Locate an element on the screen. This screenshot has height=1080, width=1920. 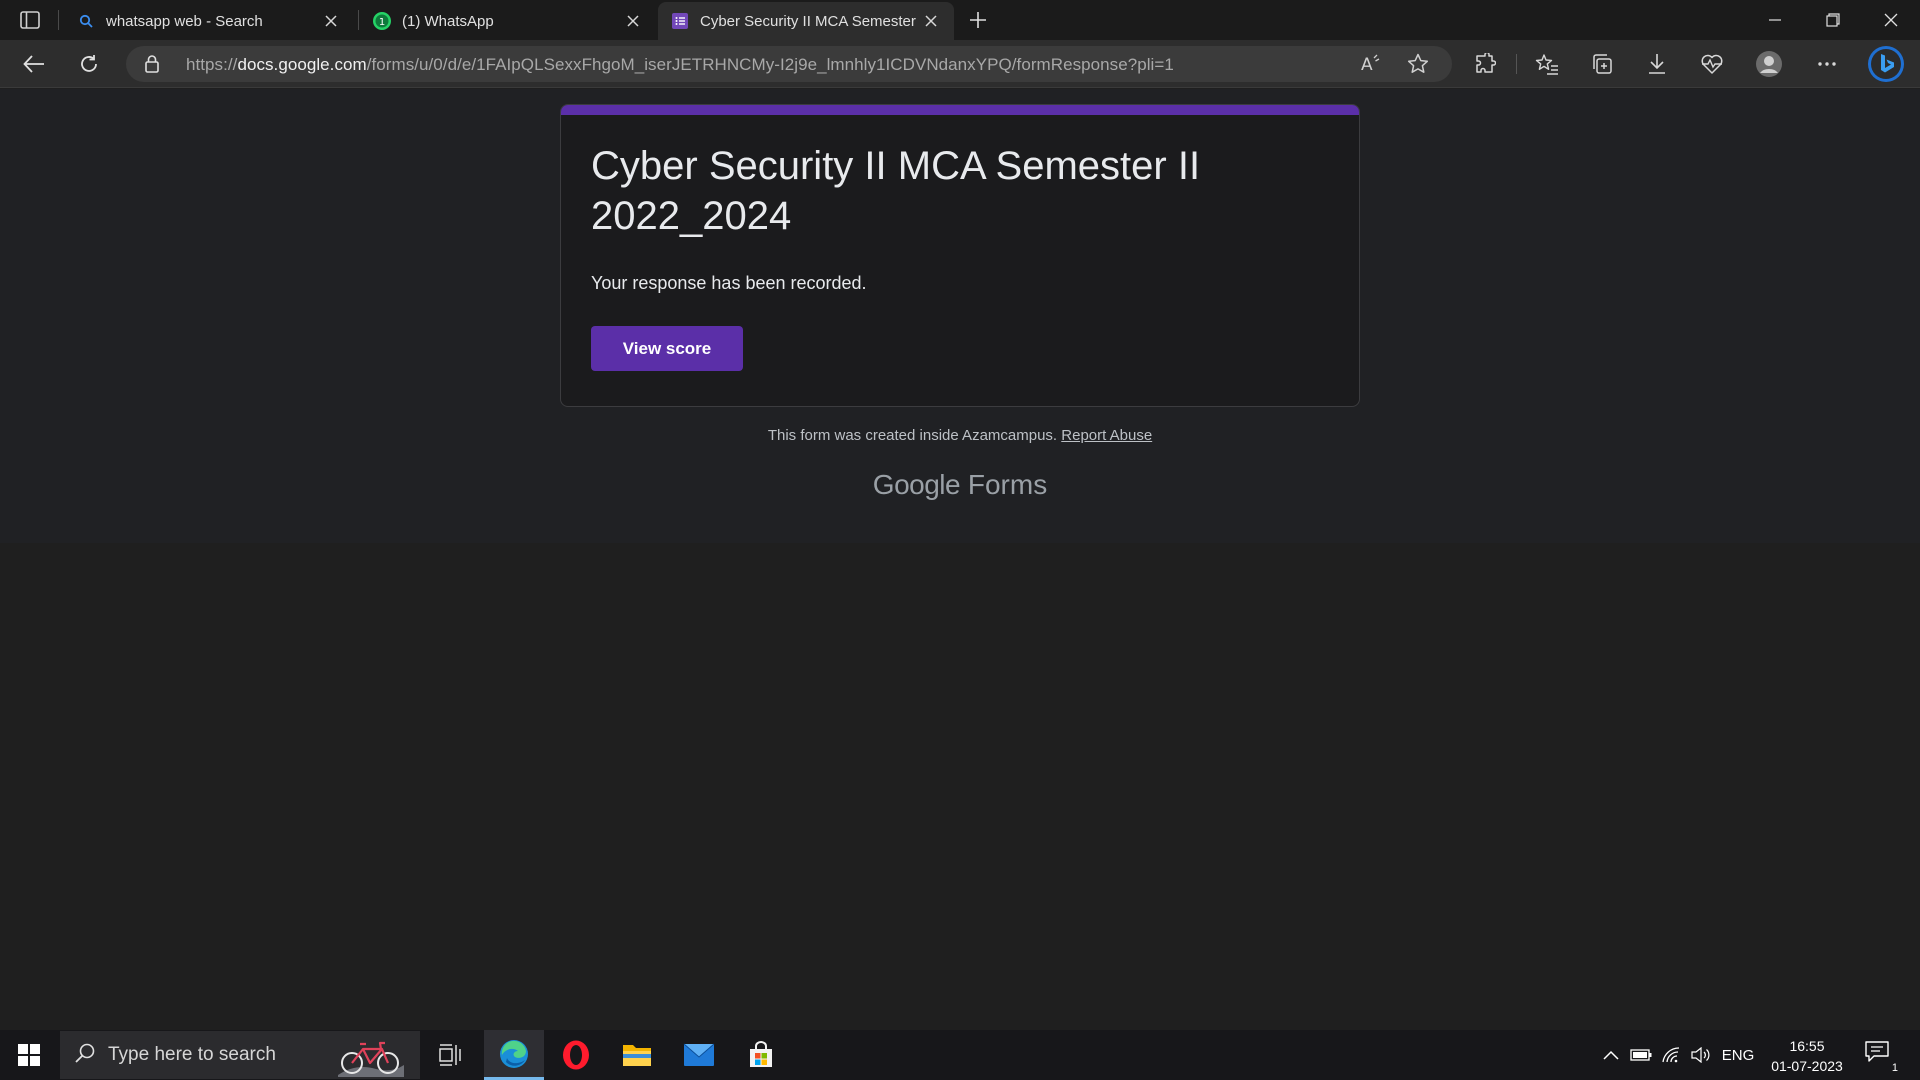
search-highlight-bicycle-icon is located at coordinates (371, 1057).